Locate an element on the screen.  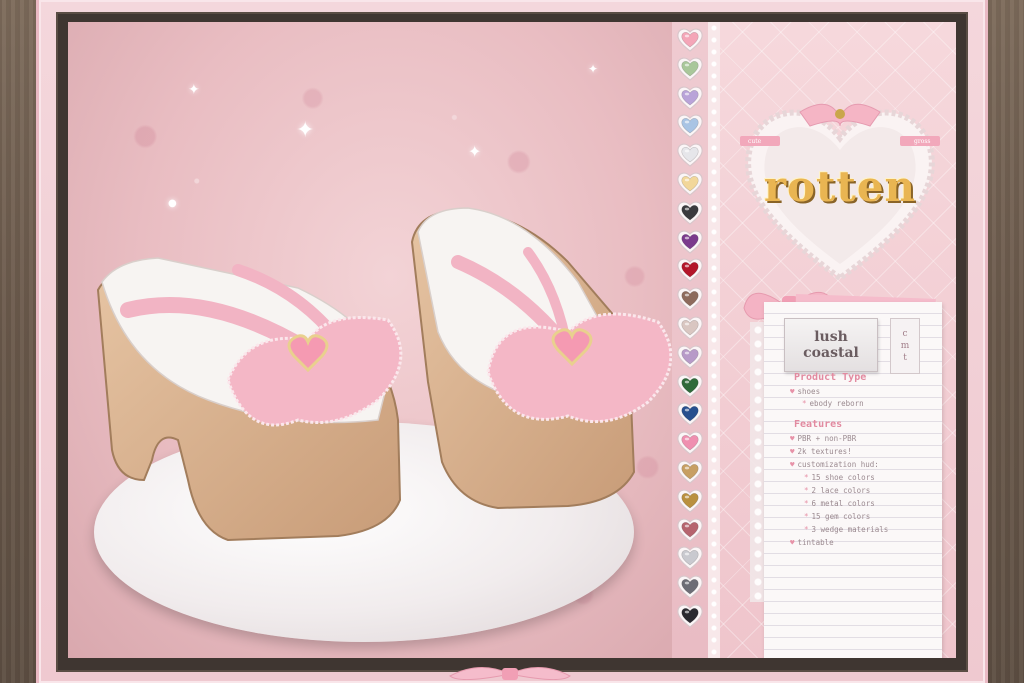
product-tags: c m t is located at coordinates (905, 346).